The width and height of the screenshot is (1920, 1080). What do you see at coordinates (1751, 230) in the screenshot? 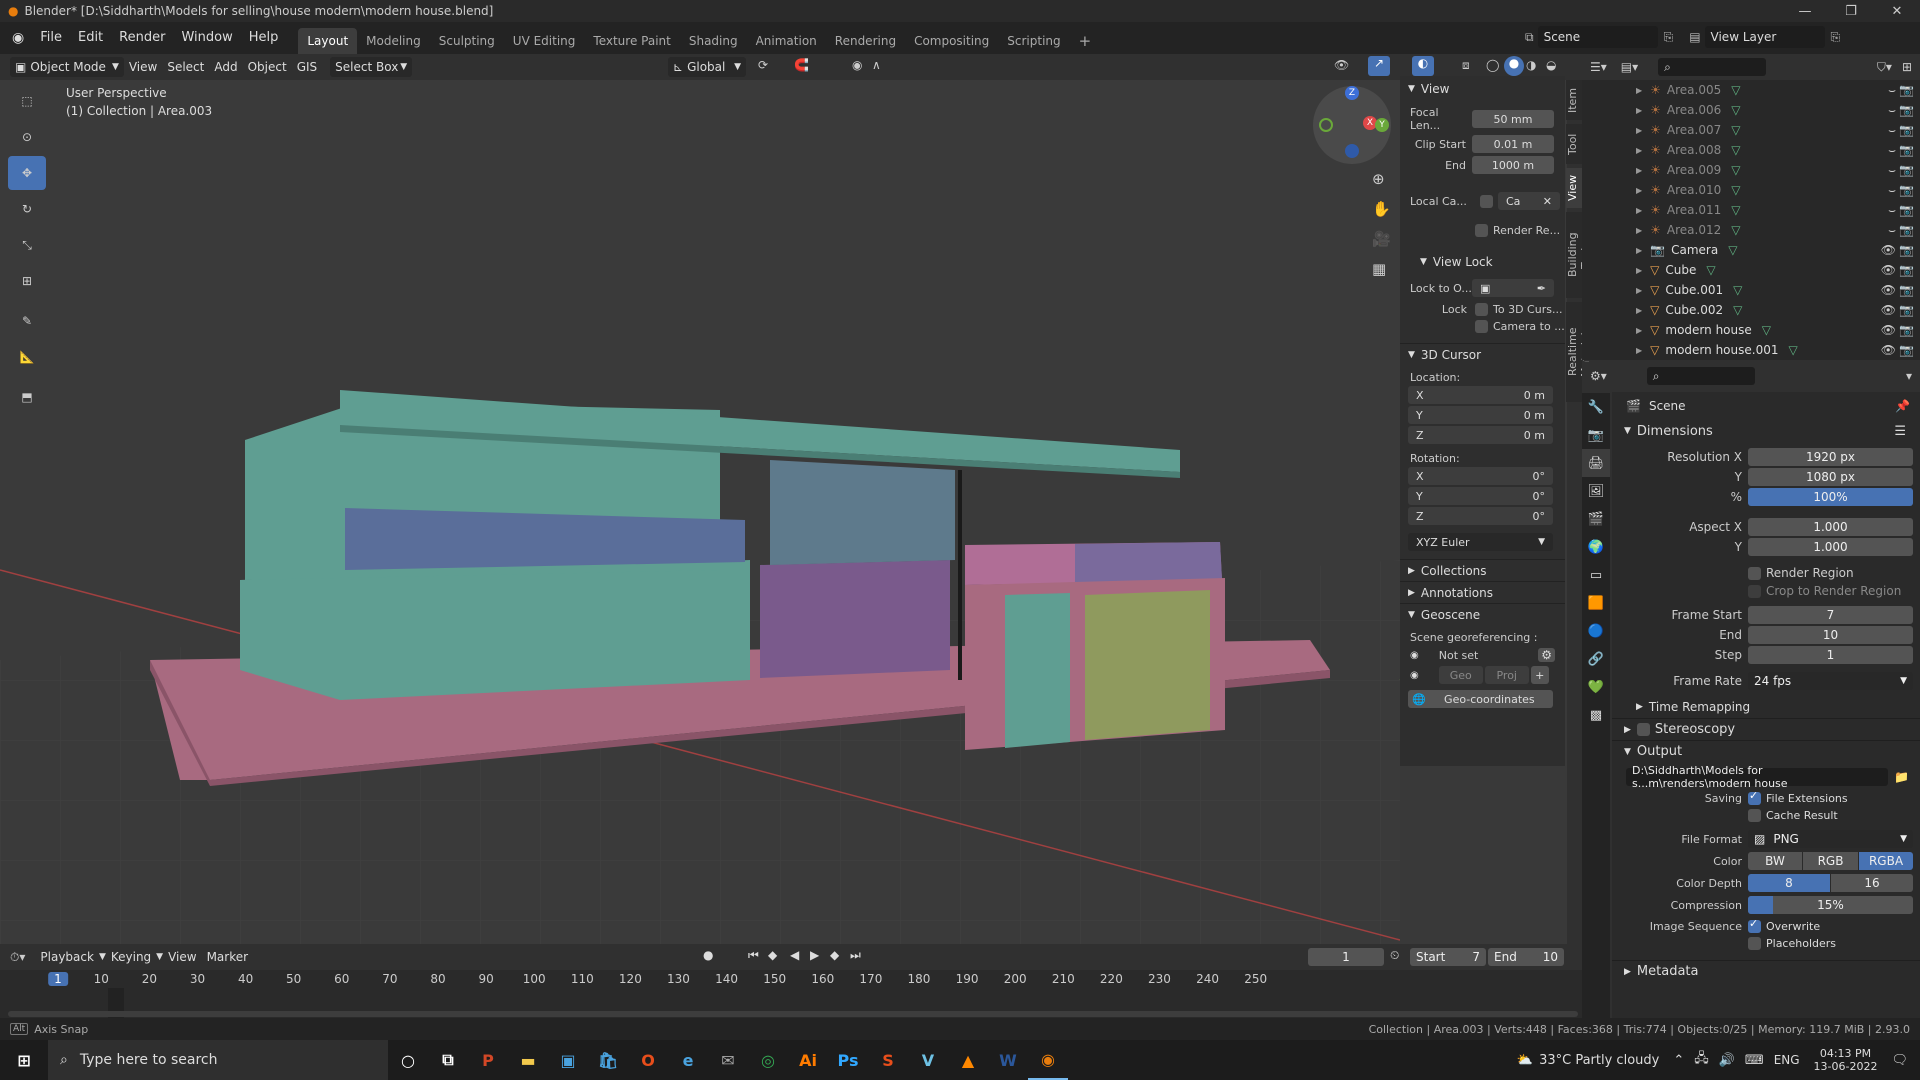
I see `outliner-row: ▶ ☀ Area.012 ▽ ⌣ 📷` at bounding box center [1751, 230].